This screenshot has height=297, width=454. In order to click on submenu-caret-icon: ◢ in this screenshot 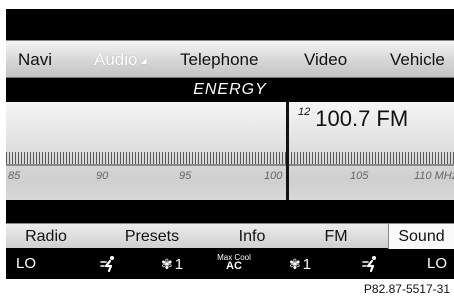, I will do `click(143, 60)`.